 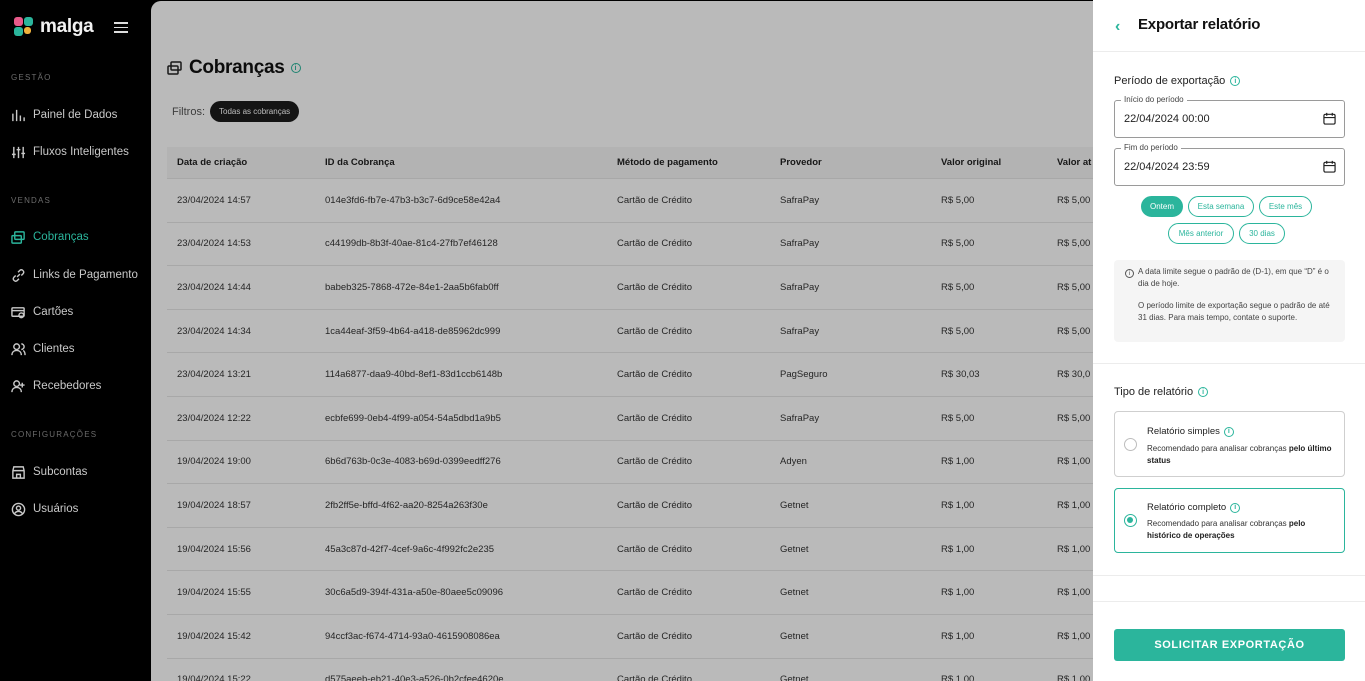 I want to click on sidebar-item-label: Cartões, so click(x=53, y=312).